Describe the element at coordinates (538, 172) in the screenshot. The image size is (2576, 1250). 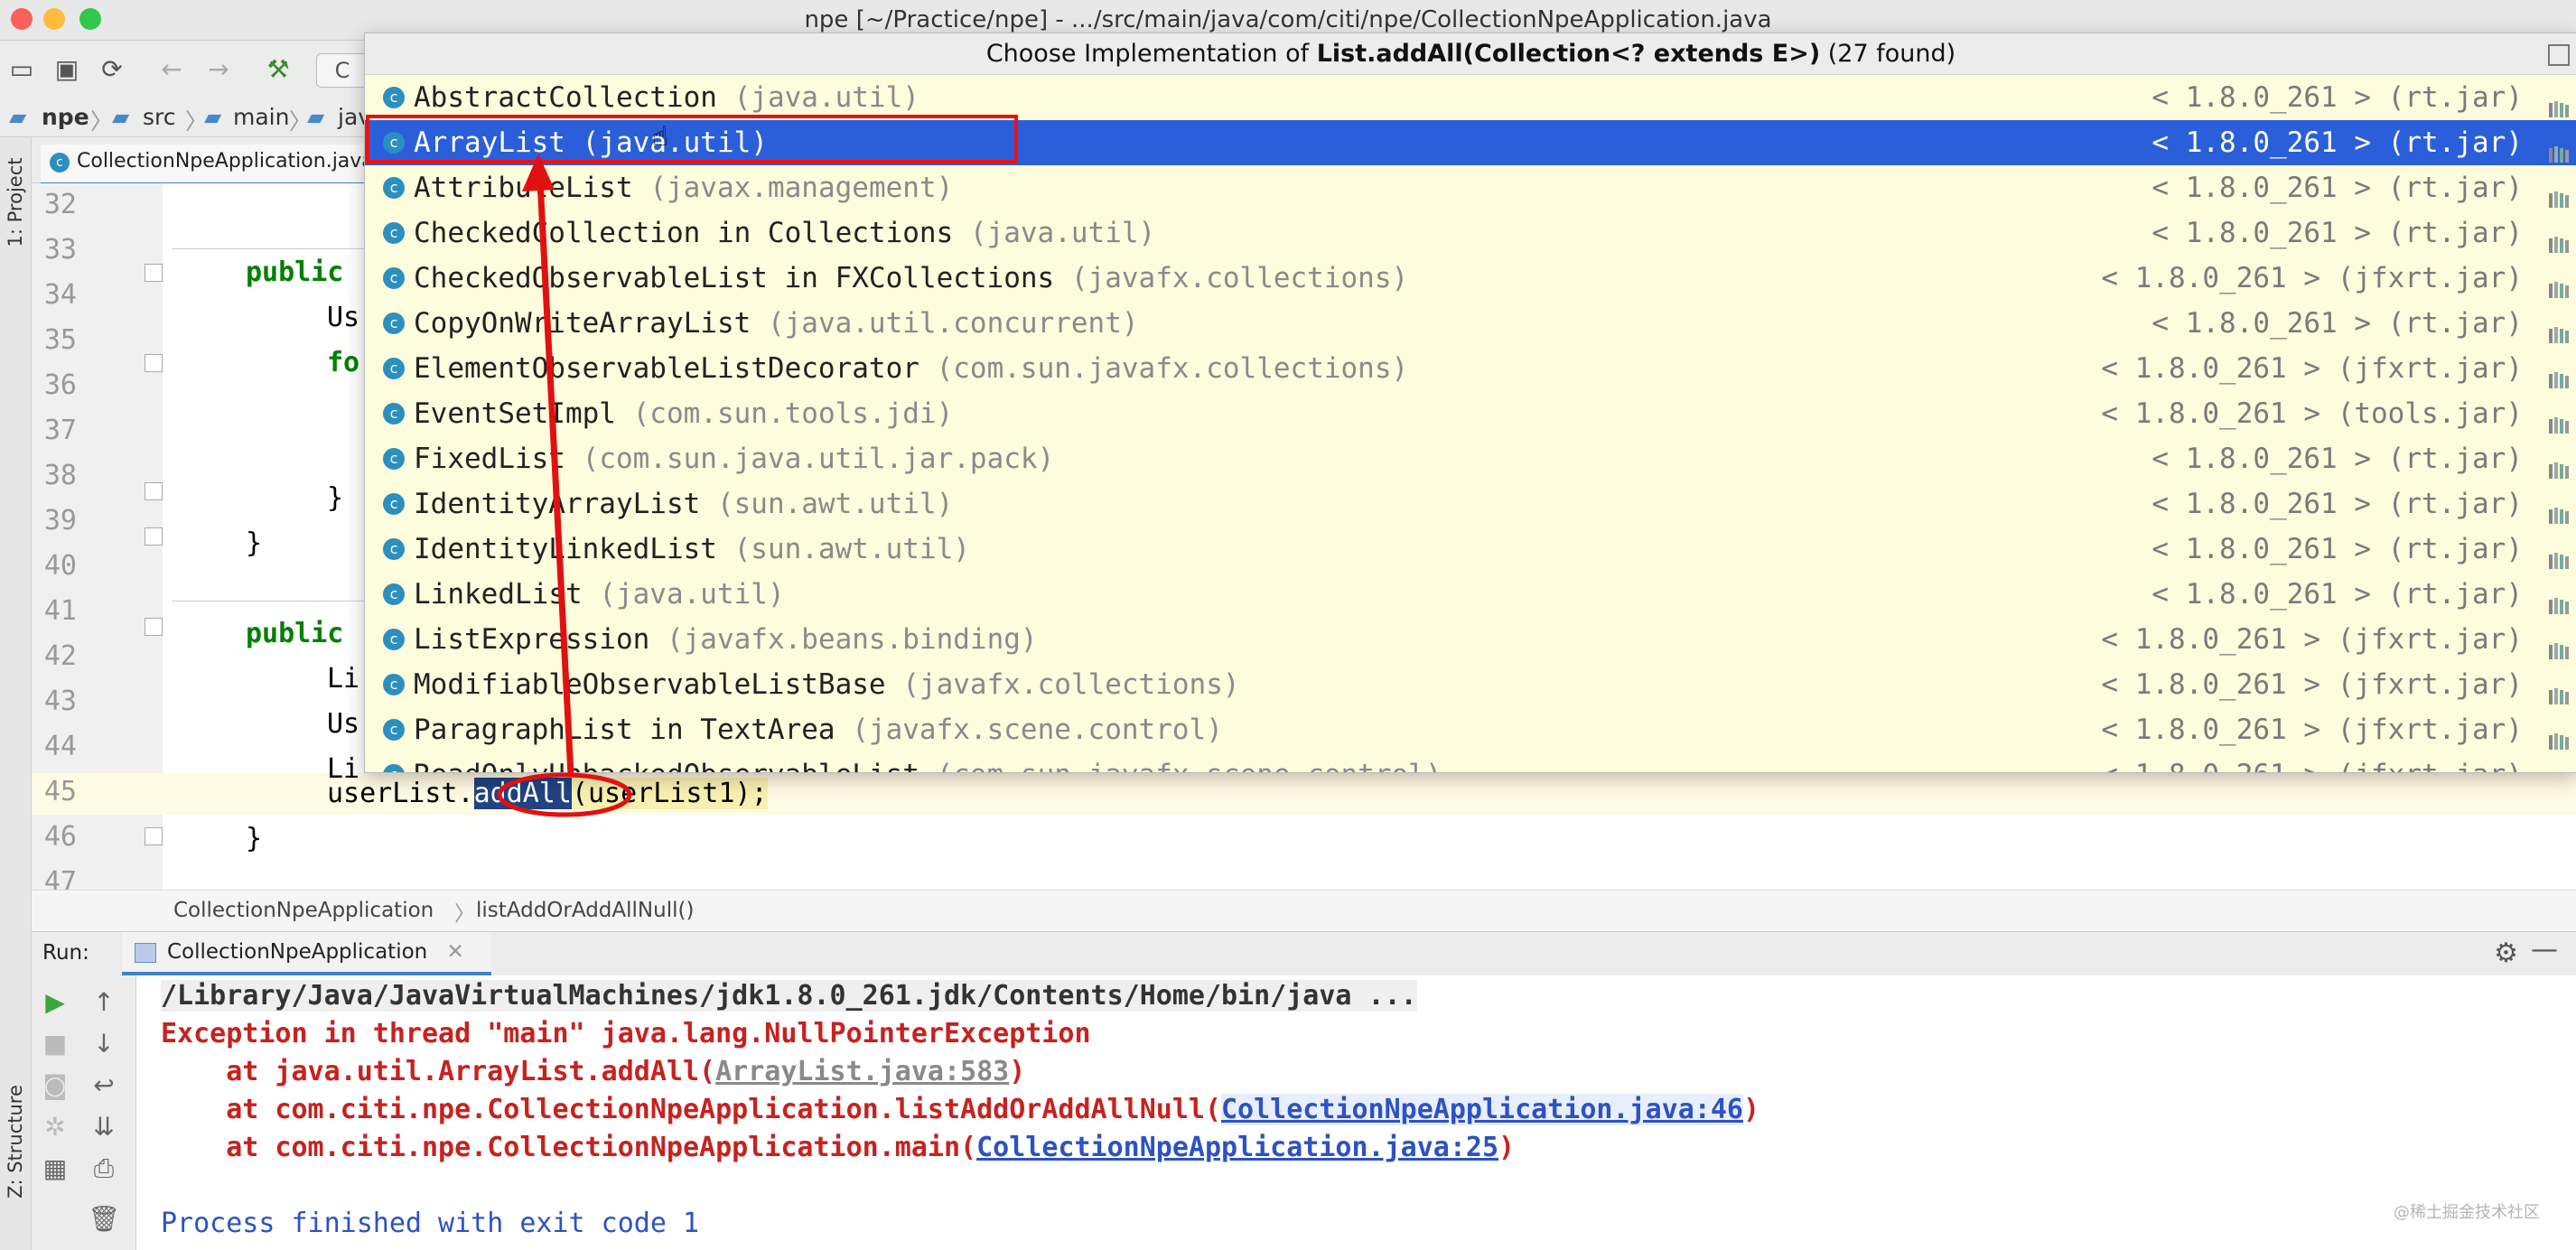
I see `annotation-arrowhead` at that location.